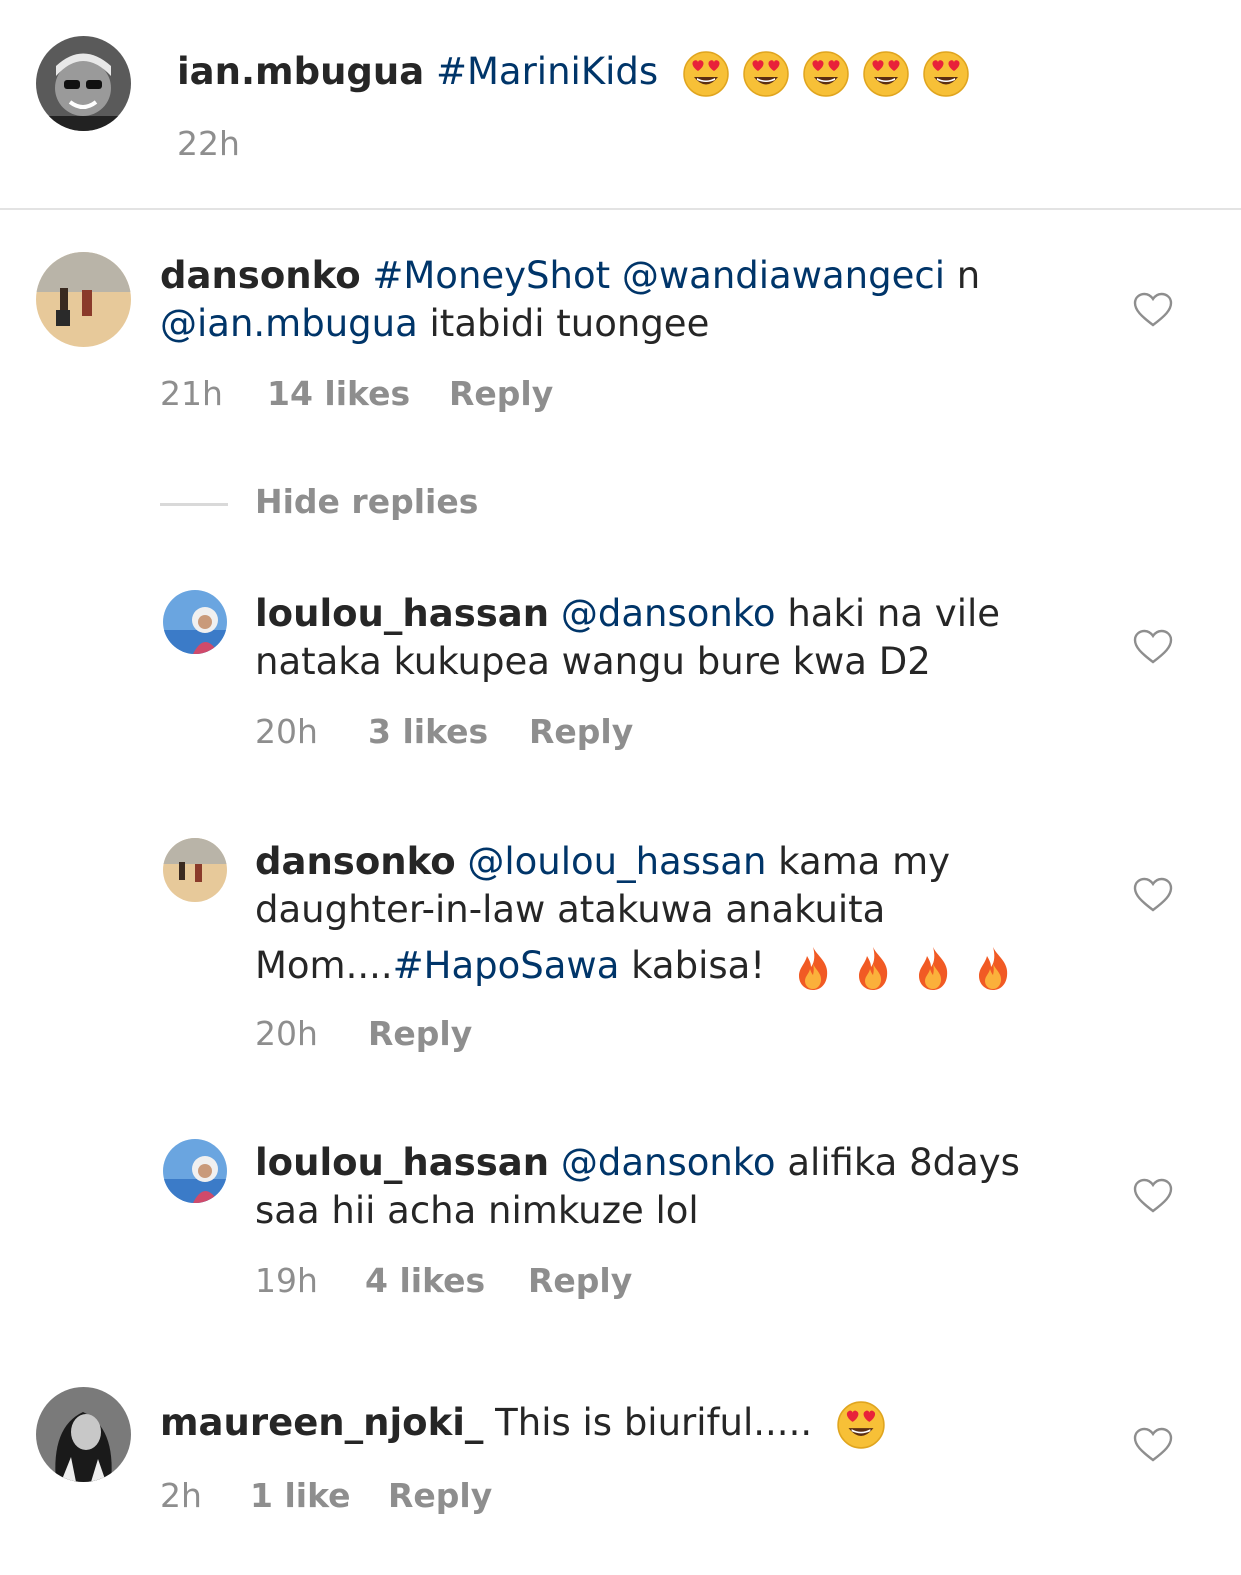 This screenshot has width=1241, height=1575. I want to click on comment-likes: 14 likes, so click(338, 394).